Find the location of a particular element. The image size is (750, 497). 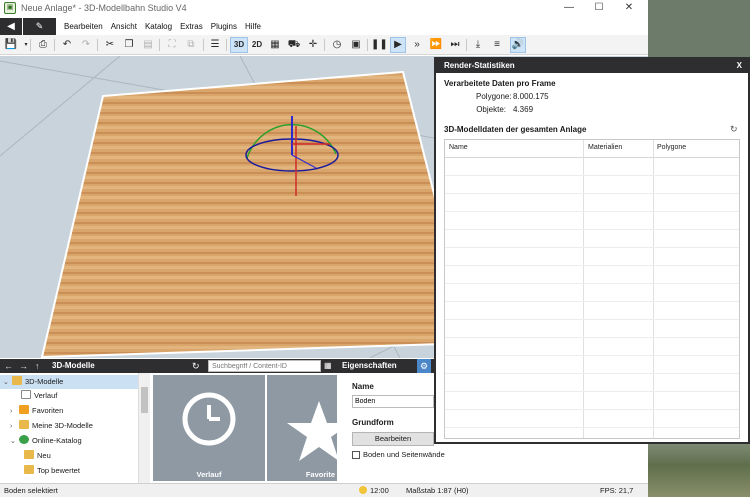

model-search-input is located at coordinates (264, 366).